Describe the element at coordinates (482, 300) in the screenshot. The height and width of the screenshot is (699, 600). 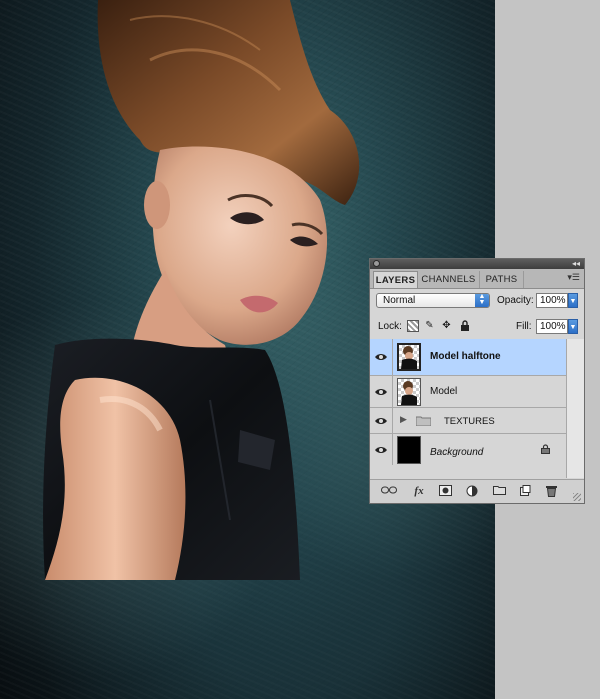
I see `select-arrows-icon: ▲ ▼` at that location.